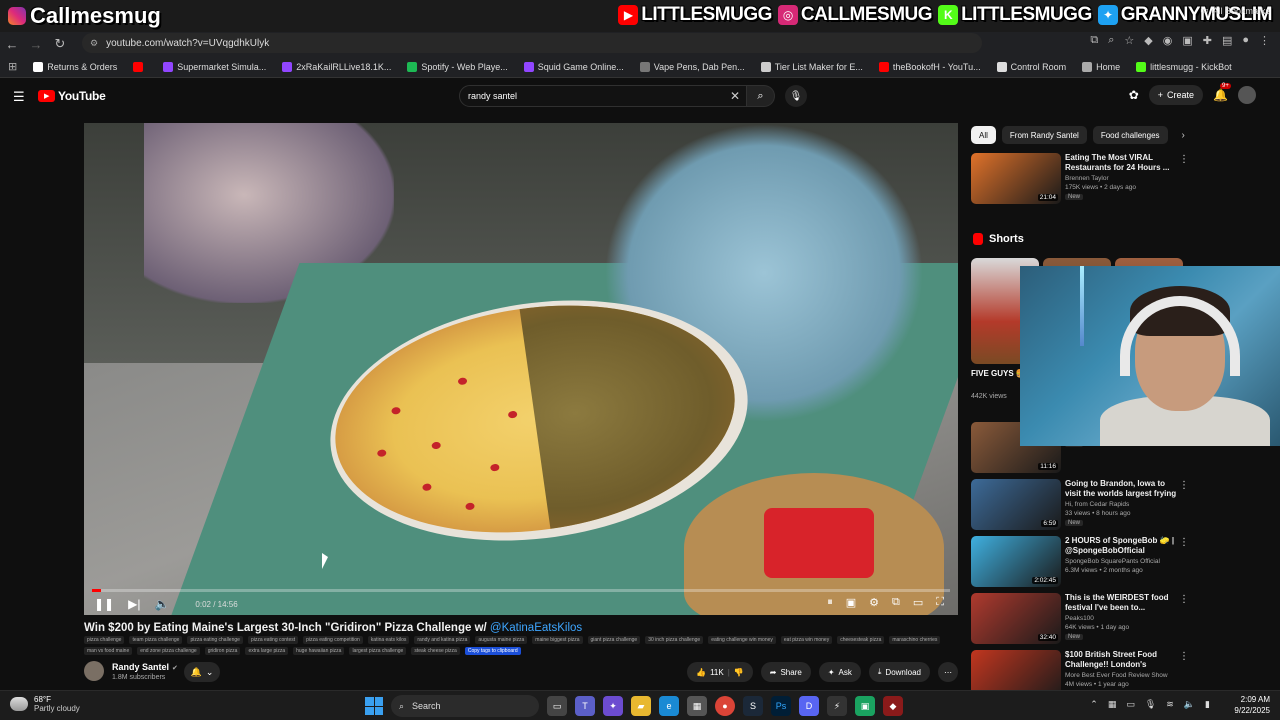 The image size is (1280, 720). Describe the element at coordinates (557, 706) in the screenshot. I see `task-view-icon: ▭` at that location.